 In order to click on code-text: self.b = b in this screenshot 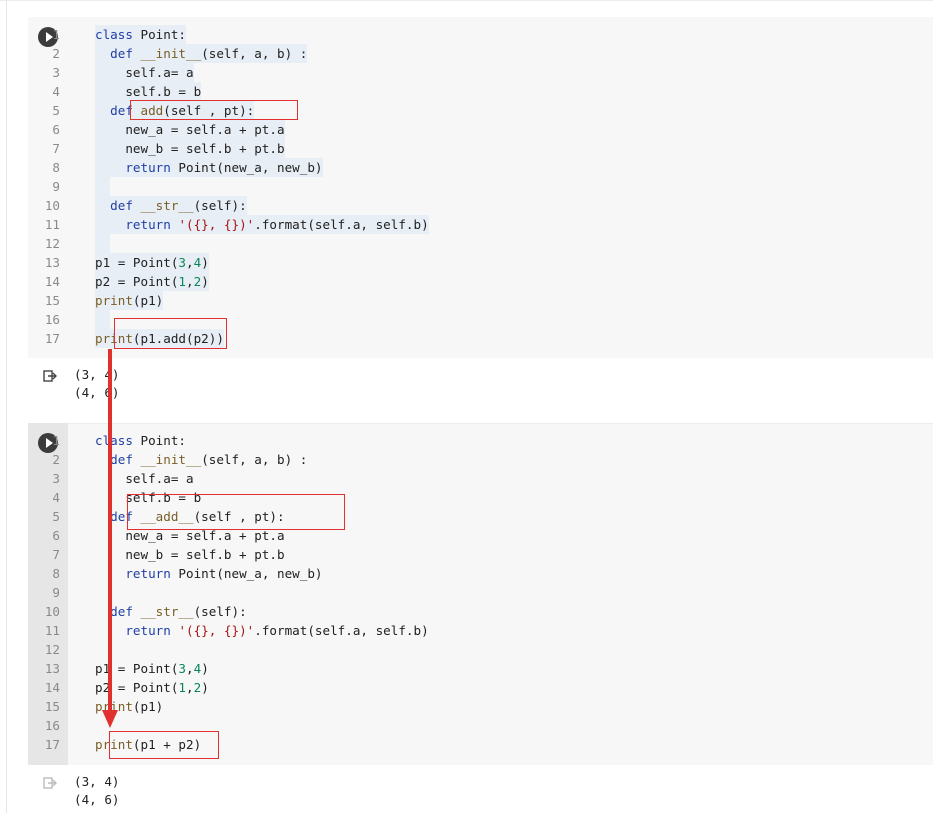, I will do `click(148, 91)`.